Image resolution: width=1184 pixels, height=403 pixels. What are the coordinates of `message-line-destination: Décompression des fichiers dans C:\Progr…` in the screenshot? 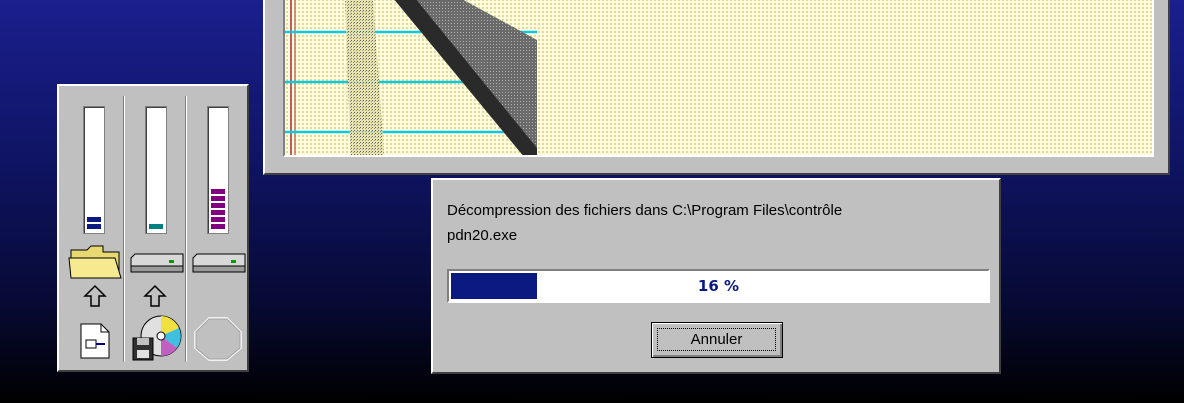 It's located at (645, 210).